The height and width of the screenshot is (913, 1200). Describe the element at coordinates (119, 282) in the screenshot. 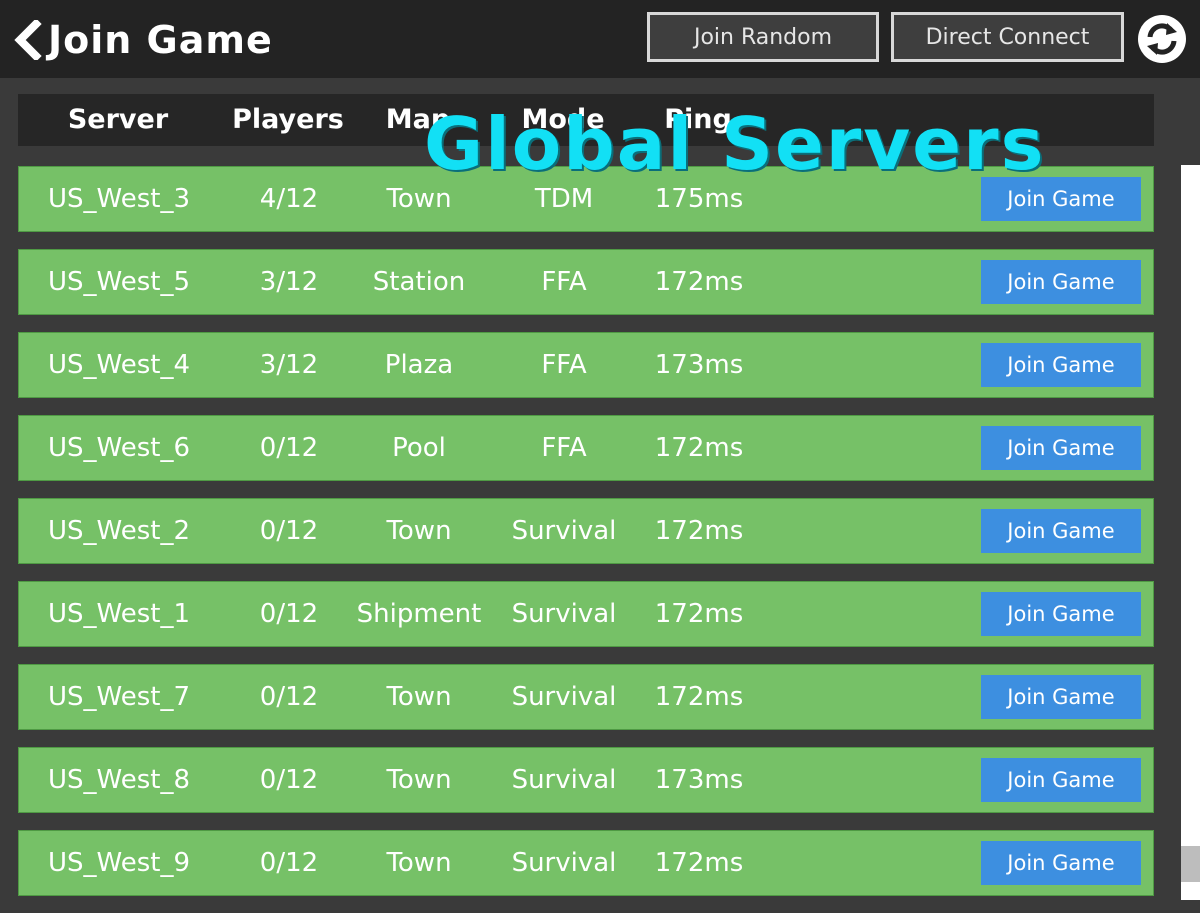

I see `server-name: US_West_5` at that location.